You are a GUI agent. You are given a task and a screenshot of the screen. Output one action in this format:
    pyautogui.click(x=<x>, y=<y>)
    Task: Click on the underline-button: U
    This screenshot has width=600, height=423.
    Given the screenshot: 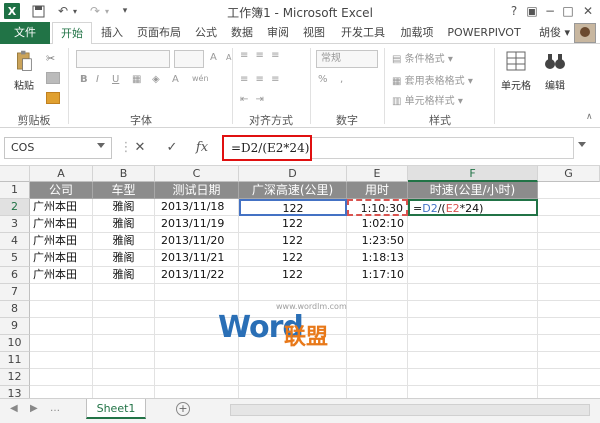 What is the action you would take?
    pyautogui.click(x=115, y=79)
    